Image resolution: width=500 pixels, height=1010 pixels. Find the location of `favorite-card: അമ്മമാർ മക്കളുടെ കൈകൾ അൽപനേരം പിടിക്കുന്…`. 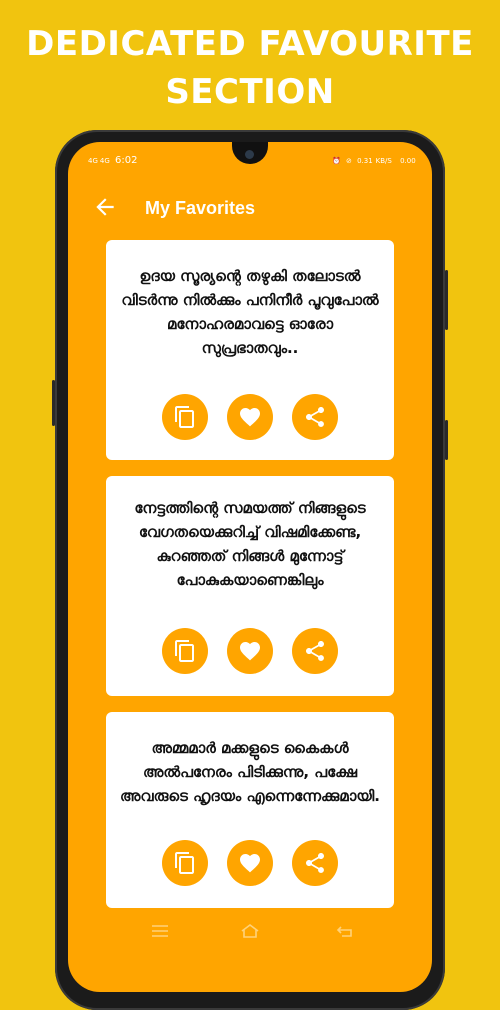

favorite-card: അമ്മമാർ മക്കളുടെ കൈകൾ അൽപനേരം പിടിക്കുന്… is located at coordinates (250, 810).